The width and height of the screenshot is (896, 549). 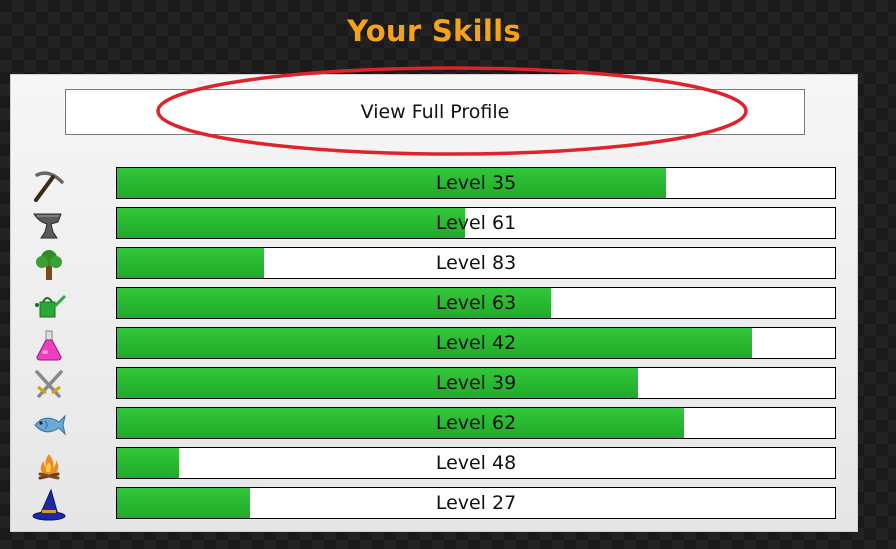 What do you see at coordinates (49, 225) in the screenshot?
I see `anvil-icon` at bounding box center [49, 225].